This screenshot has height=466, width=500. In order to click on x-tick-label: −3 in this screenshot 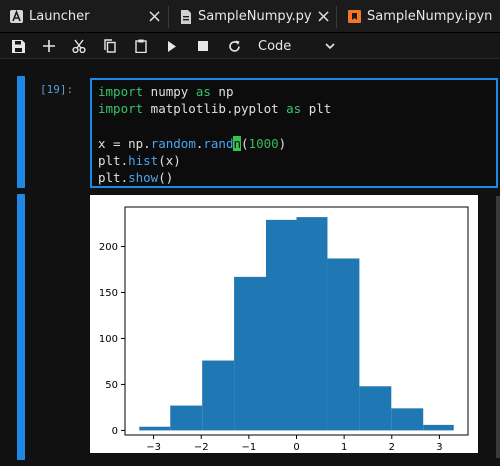, I will do `click(153, 447)`.